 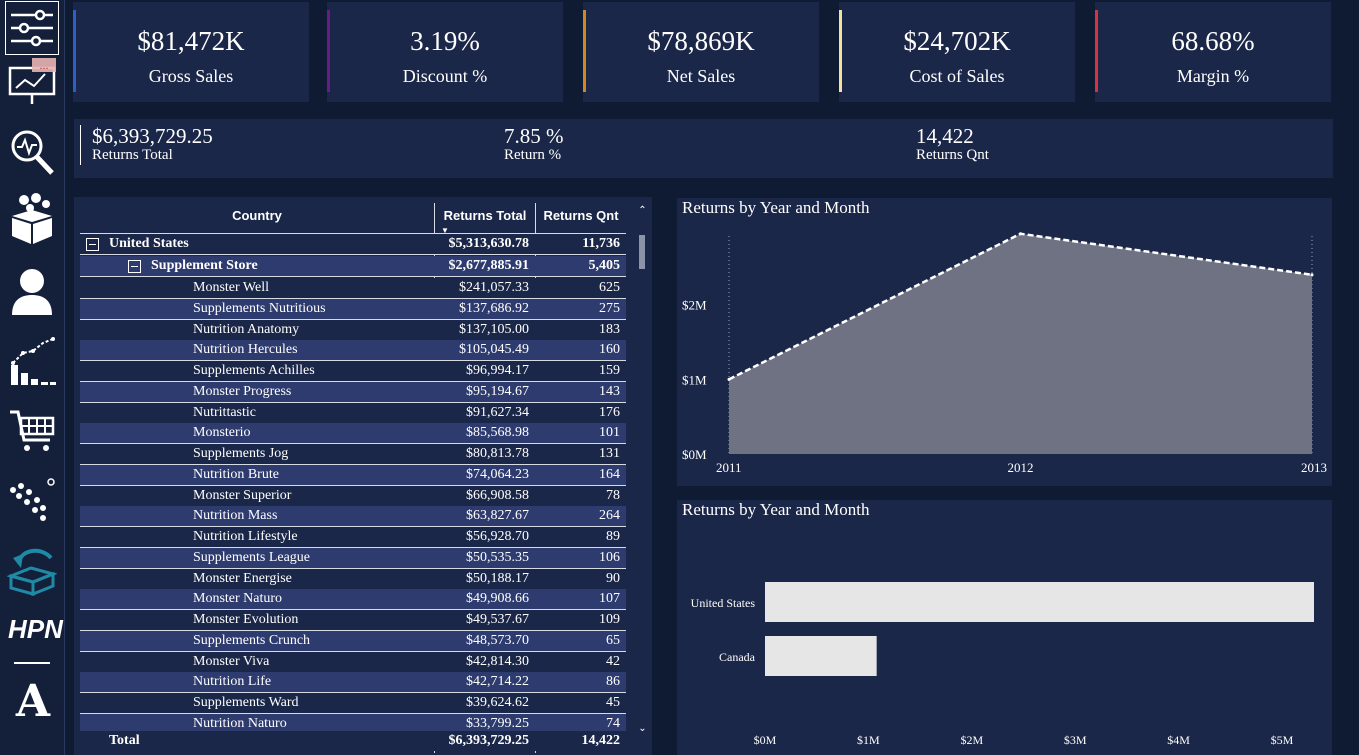 I want to click on brand-logo: HPN, so click(x=35, y=629).